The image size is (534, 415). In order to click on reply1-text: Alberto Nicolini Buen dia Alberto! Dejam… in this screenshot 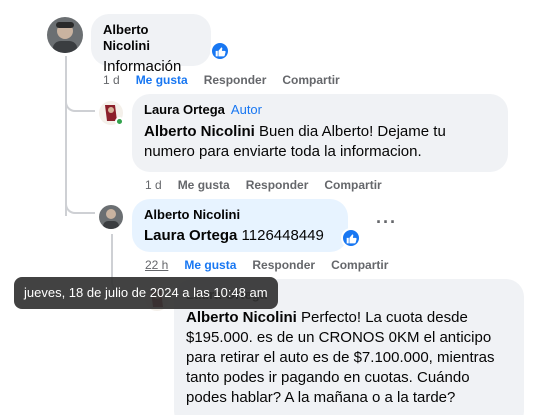, I will do `click(320, 142)`.